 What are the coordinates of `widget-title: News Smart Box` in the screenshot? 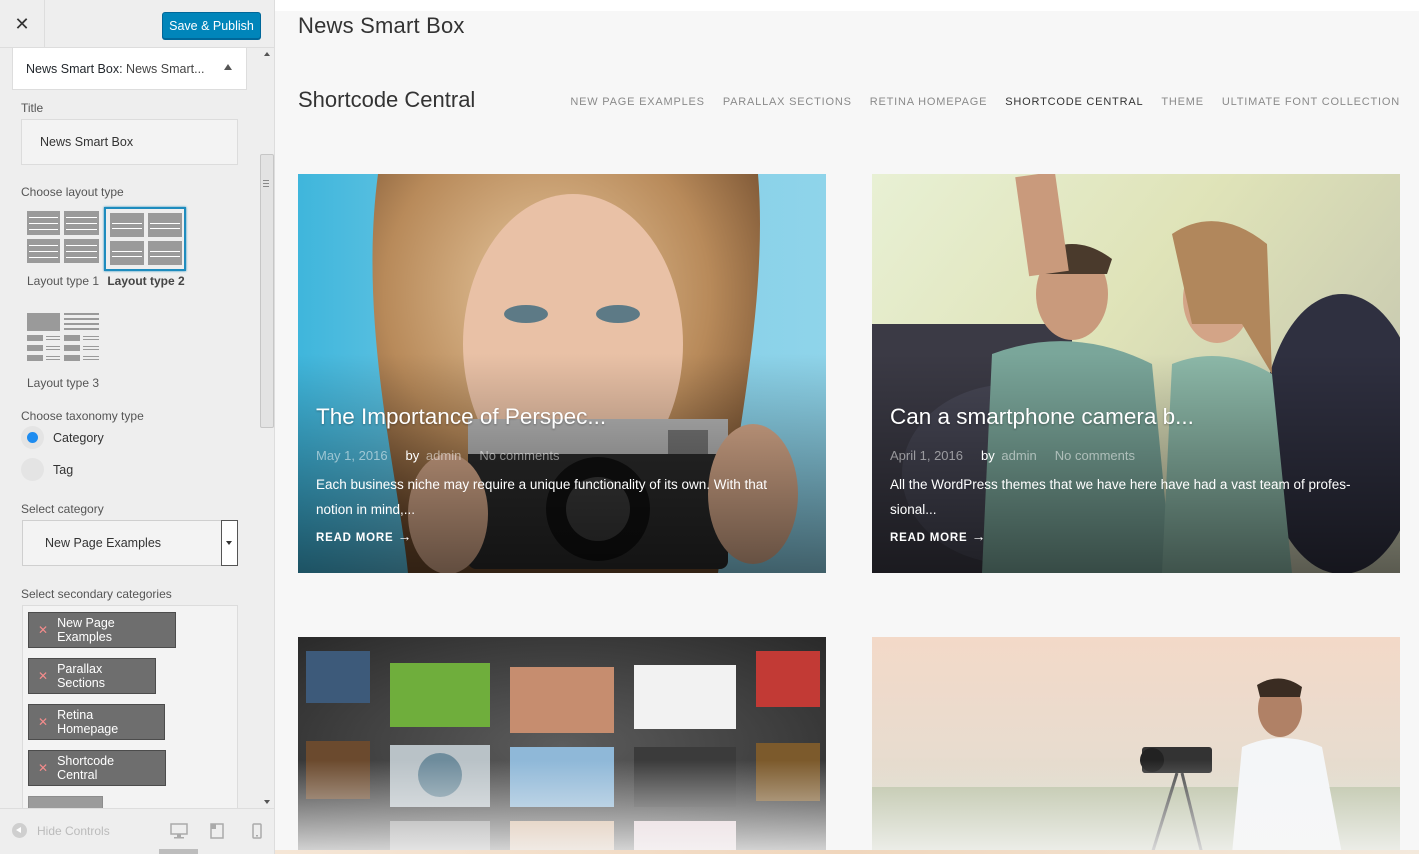 It's located at (381, 25).